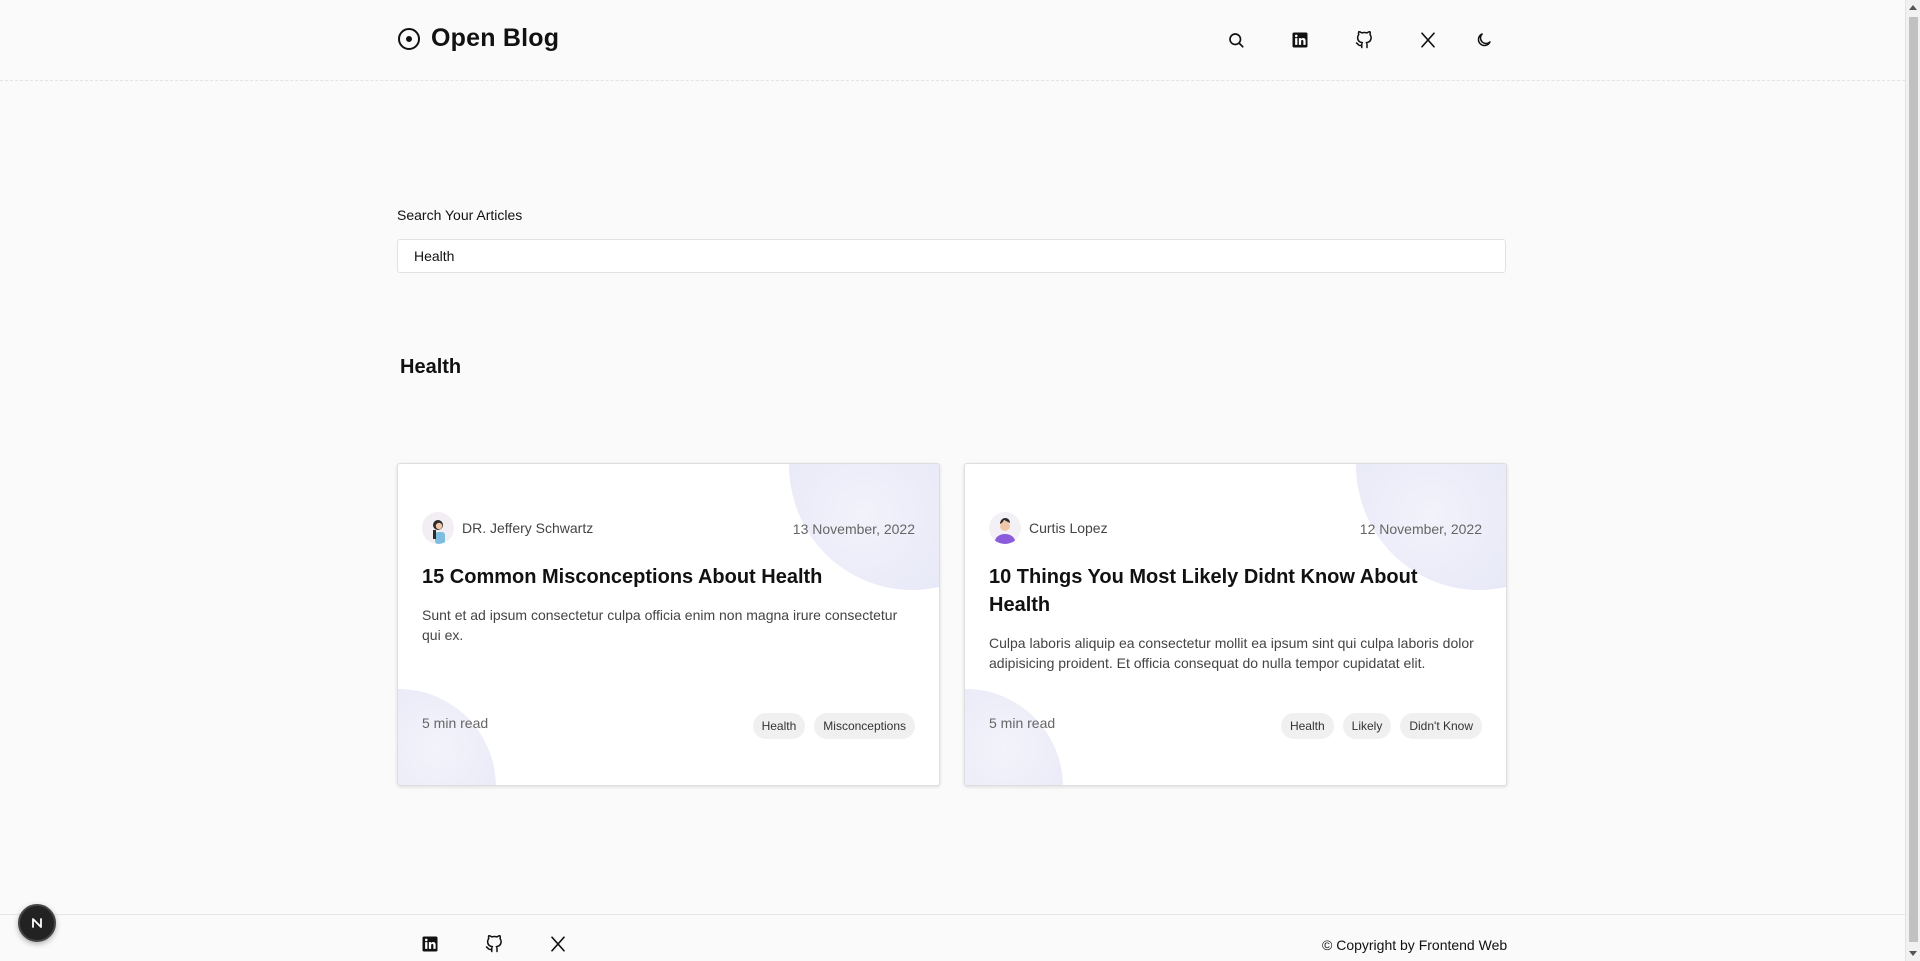 This screenshot has height=961, width=1920. I want to click on post-date: 12 November, 2022, so click(1420, 529).